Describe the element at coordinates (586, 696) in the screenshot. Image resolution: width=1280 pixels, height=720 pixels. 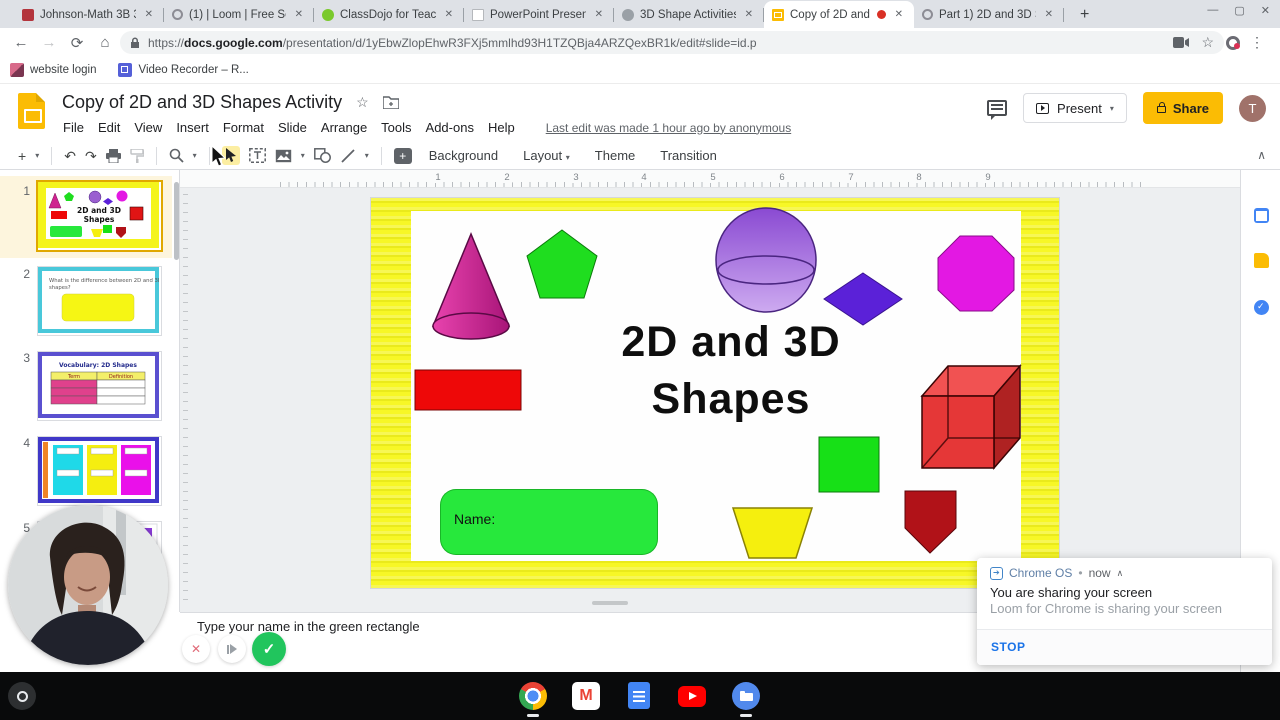
I see `gmail-app-icon: M` at that location.